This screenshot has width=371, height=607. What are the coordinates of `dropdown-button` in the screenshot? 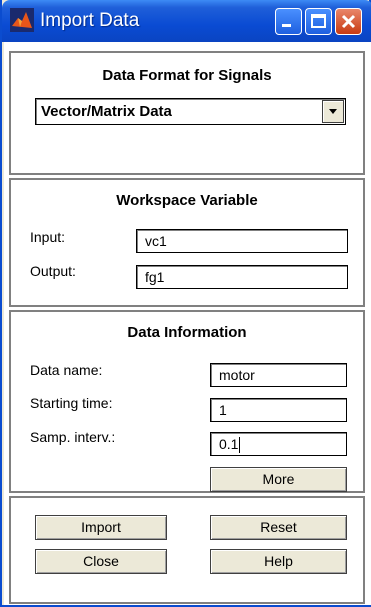 It's located at (333, 111).